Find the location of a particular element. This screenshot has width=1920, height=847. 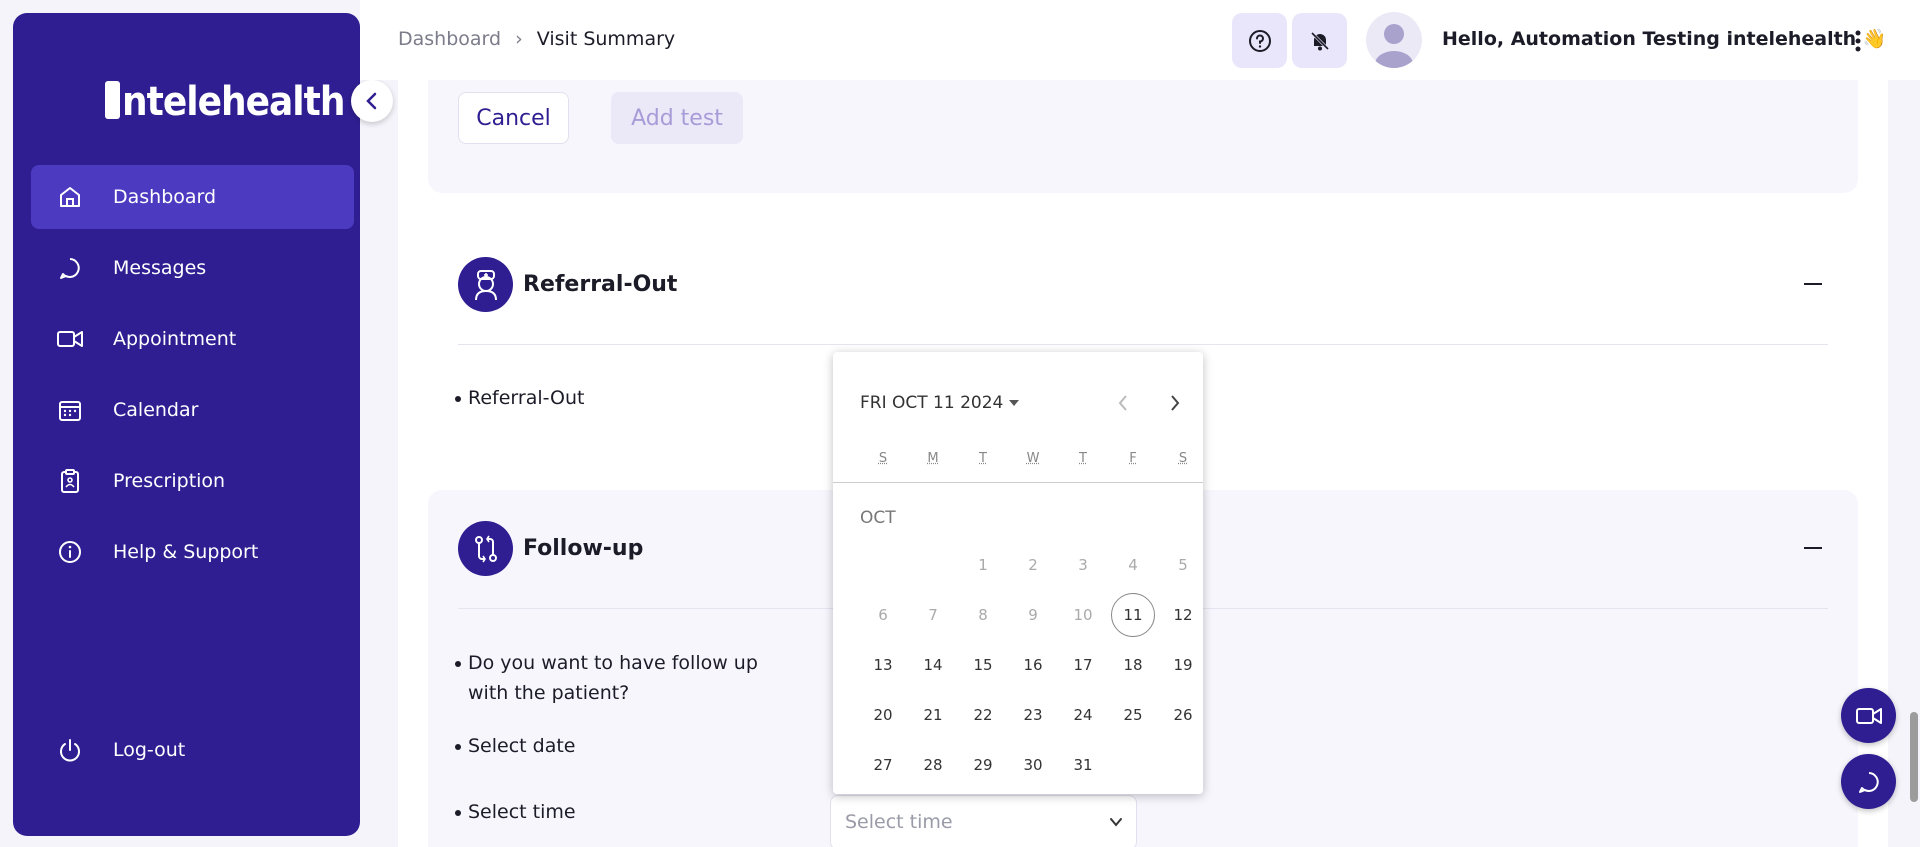

period-selector-button: FRI OCT 11 2024 is located at coordinates (940, 403).